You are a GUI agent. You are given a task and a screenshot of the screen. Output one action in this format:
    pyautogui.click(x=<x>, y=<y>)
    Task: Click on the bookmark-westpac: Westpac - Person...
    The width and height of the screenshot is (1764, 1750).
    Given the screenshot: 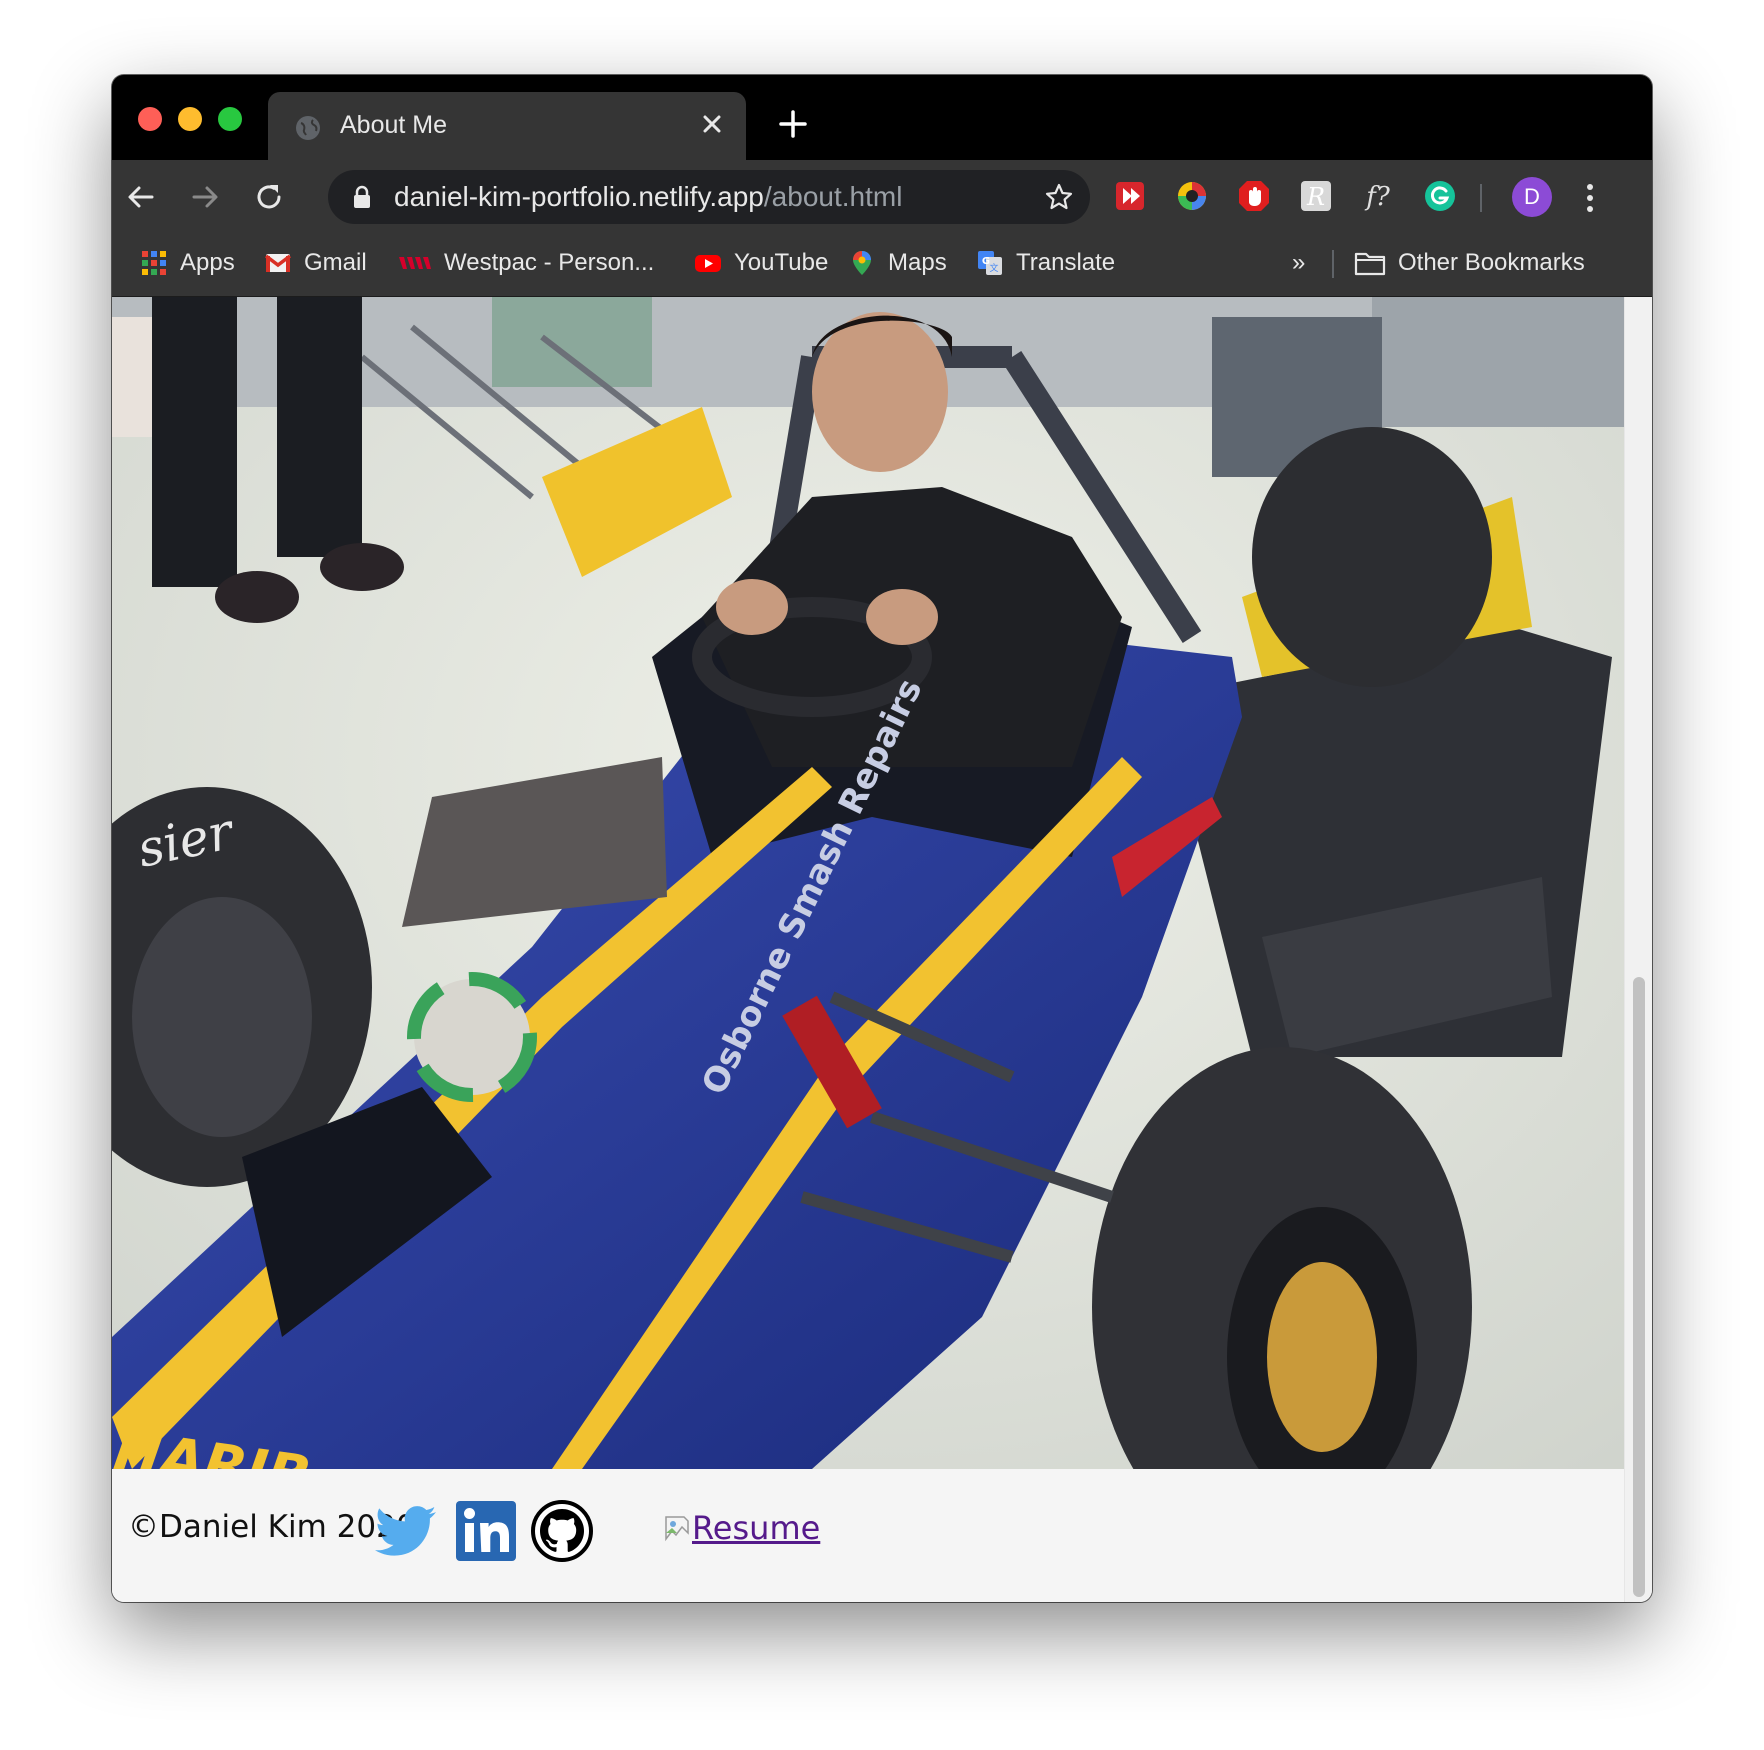 What is the action you would take?
    pyautogui.click(x=526, y=263)
    